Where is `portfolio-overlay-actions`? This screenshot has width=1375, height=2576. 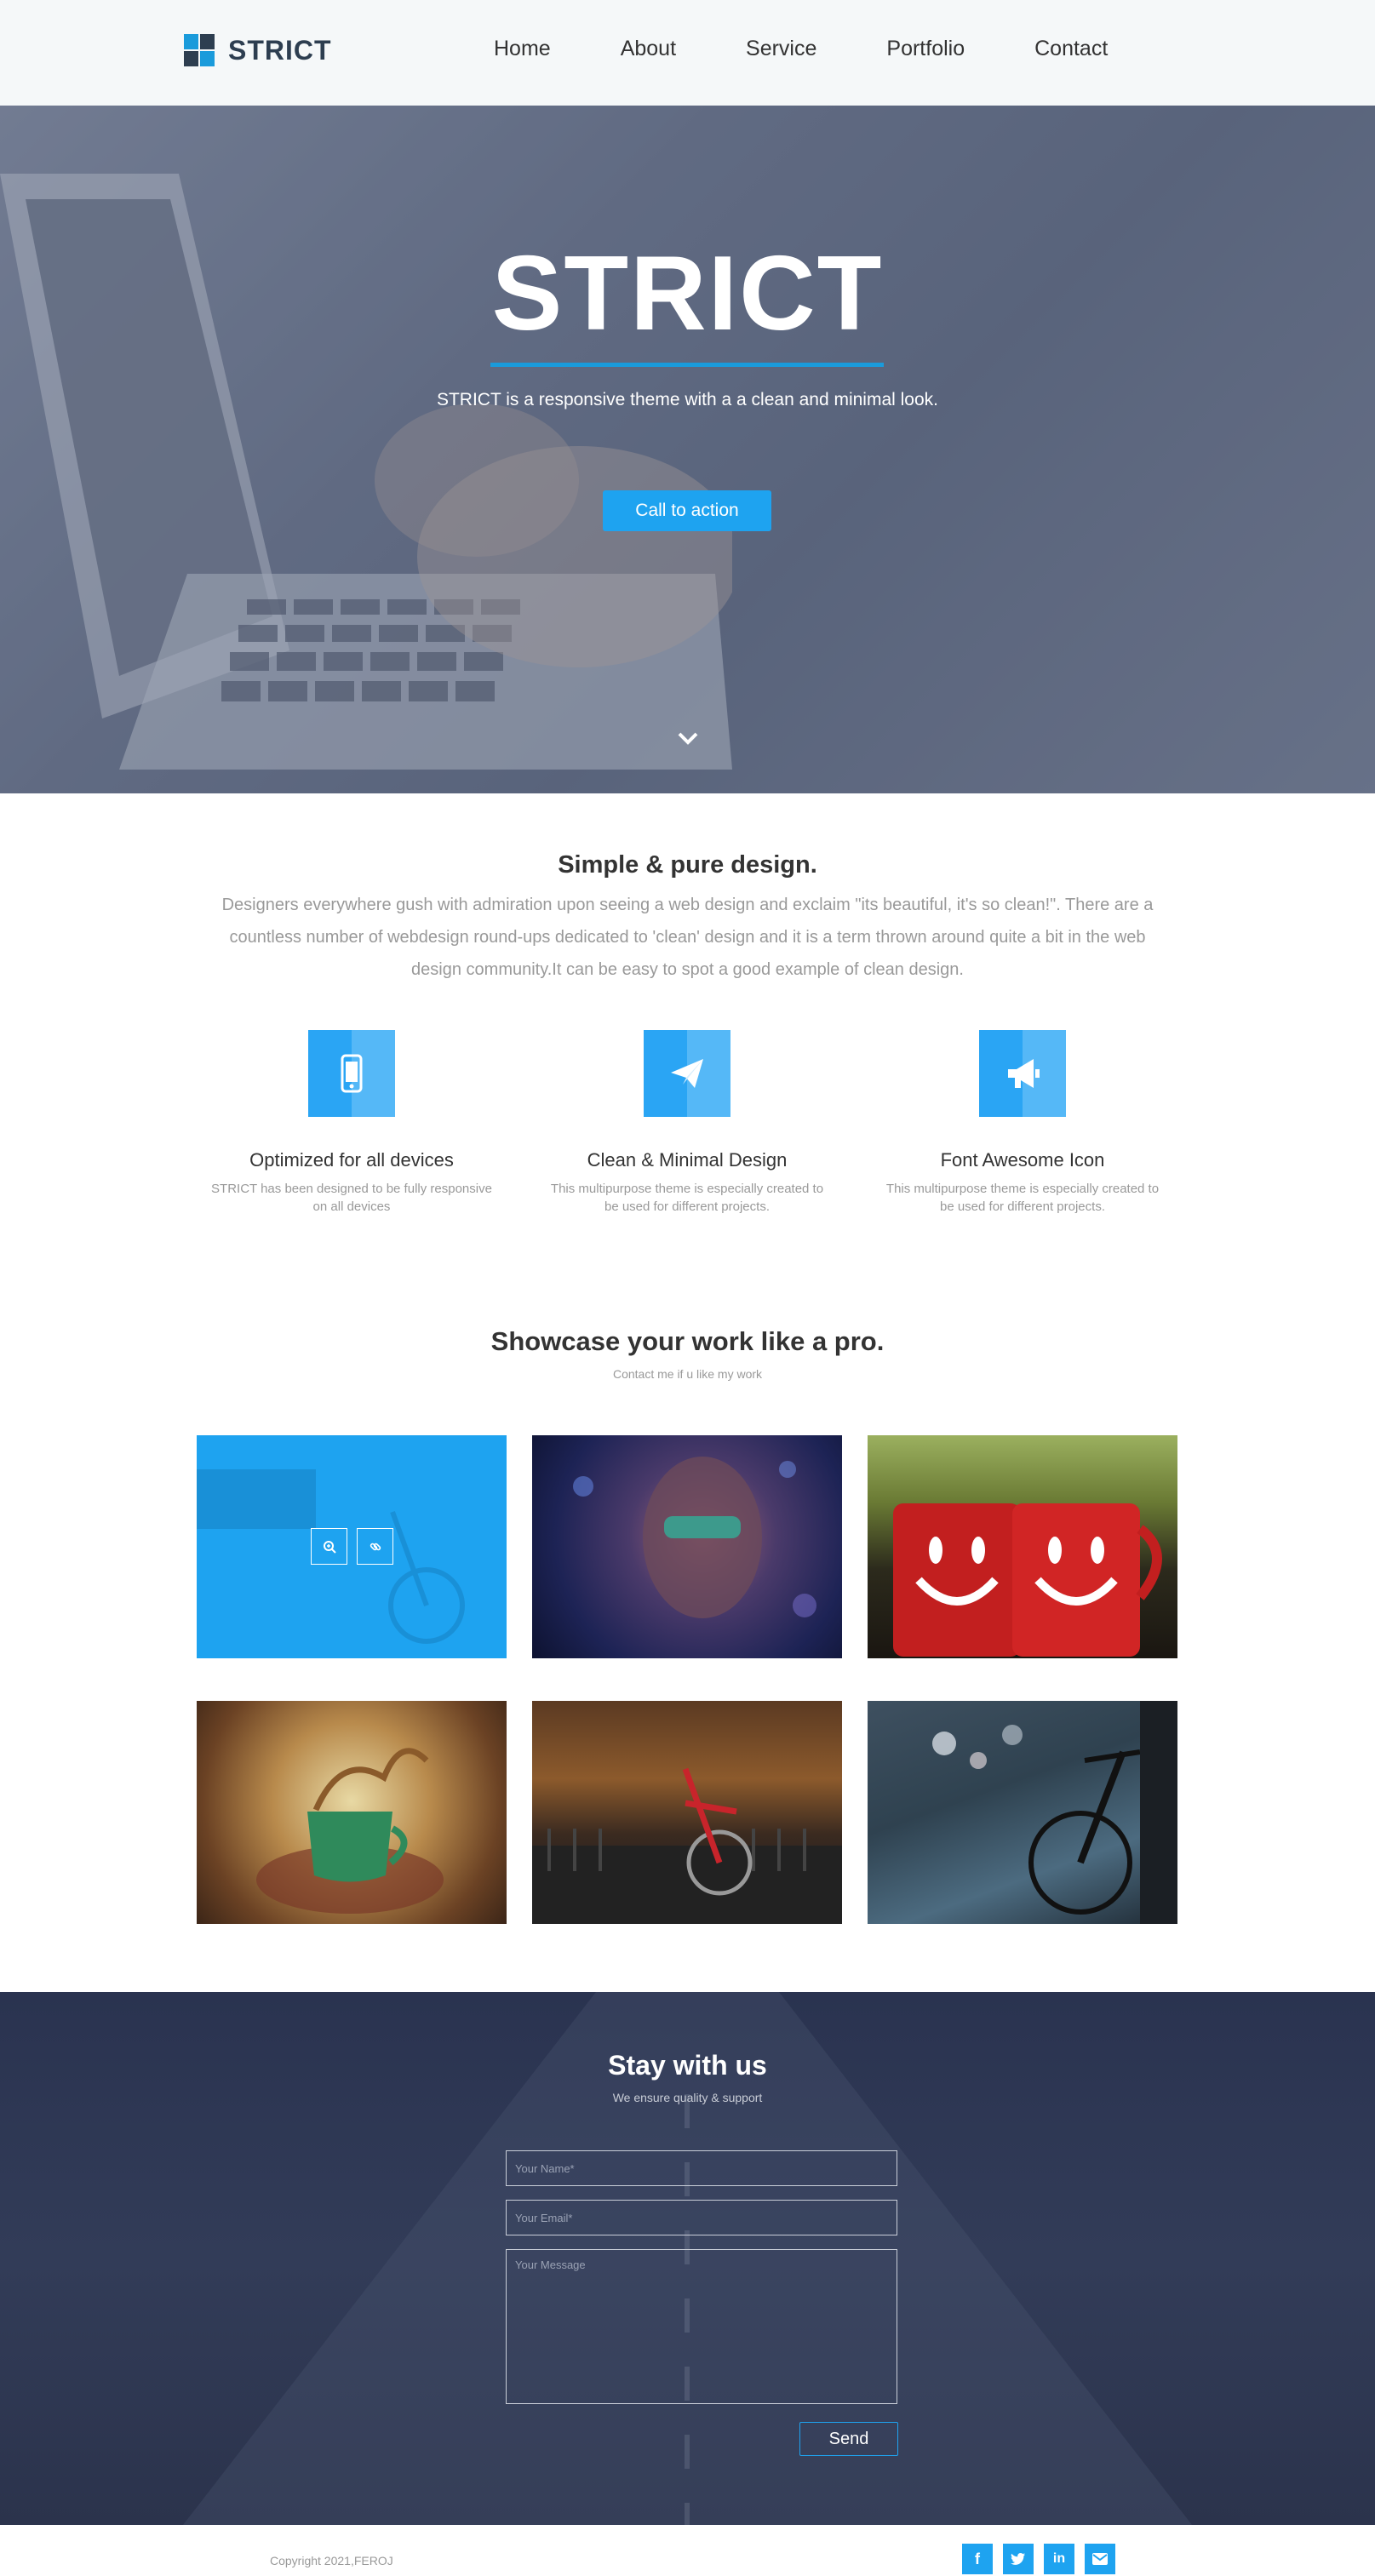 portfolio-overlay-actions is located at coordinates (357, 1546).